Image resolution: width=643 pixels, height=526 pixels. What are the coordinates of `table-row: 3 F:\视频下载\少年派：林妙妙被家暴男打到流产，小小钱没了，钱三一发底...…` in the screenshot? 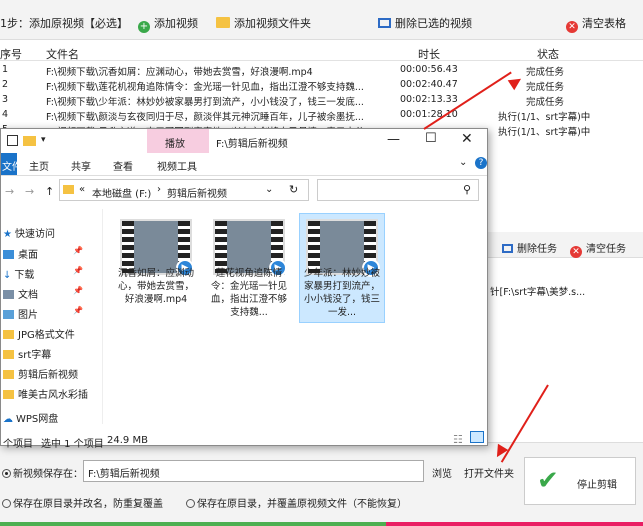 It's located at (321, 100).